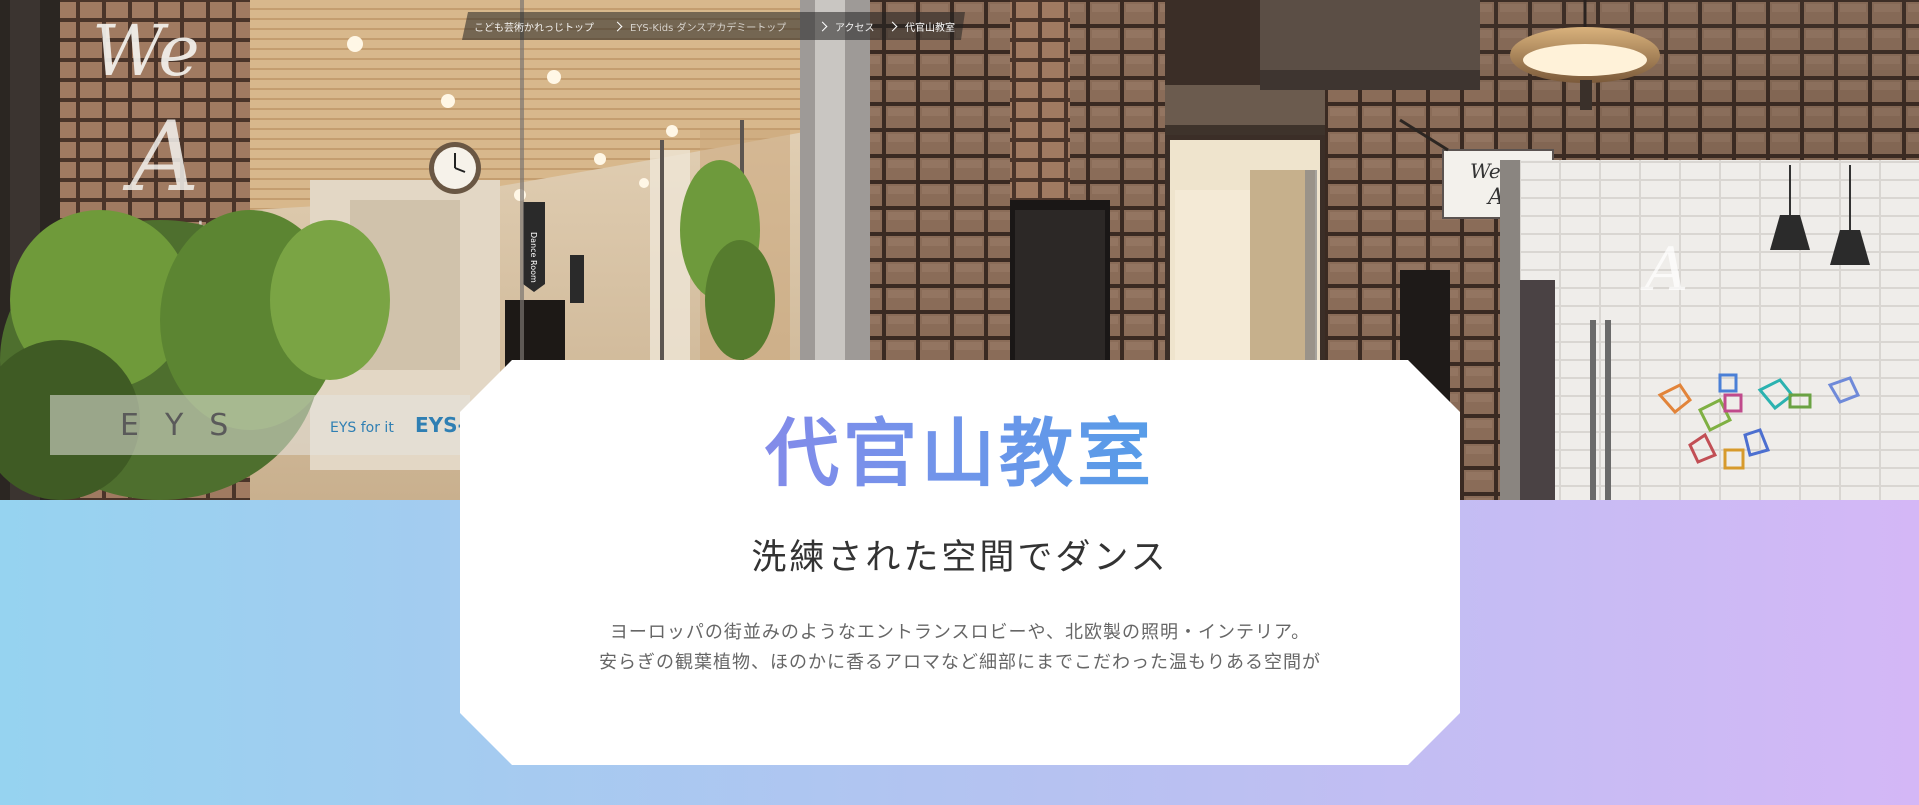 This screenshot has width=1919, height=805. Describe the element at coordinates (440, 425) in the screenshot. I see `svg-text: EYS-` at that location.